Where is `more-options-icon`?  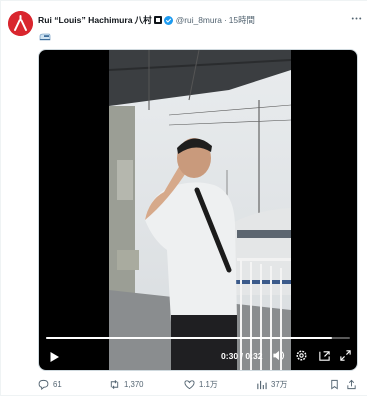
more-options-icon is located at coordinates (356, 18).